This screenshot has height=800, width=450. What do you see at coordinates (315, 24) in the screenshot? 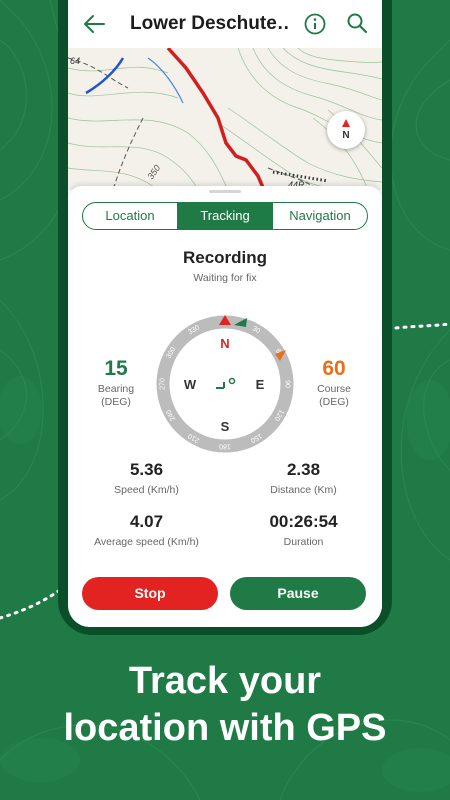
I see `info-circle-icon` at bounding box center [315, 24].